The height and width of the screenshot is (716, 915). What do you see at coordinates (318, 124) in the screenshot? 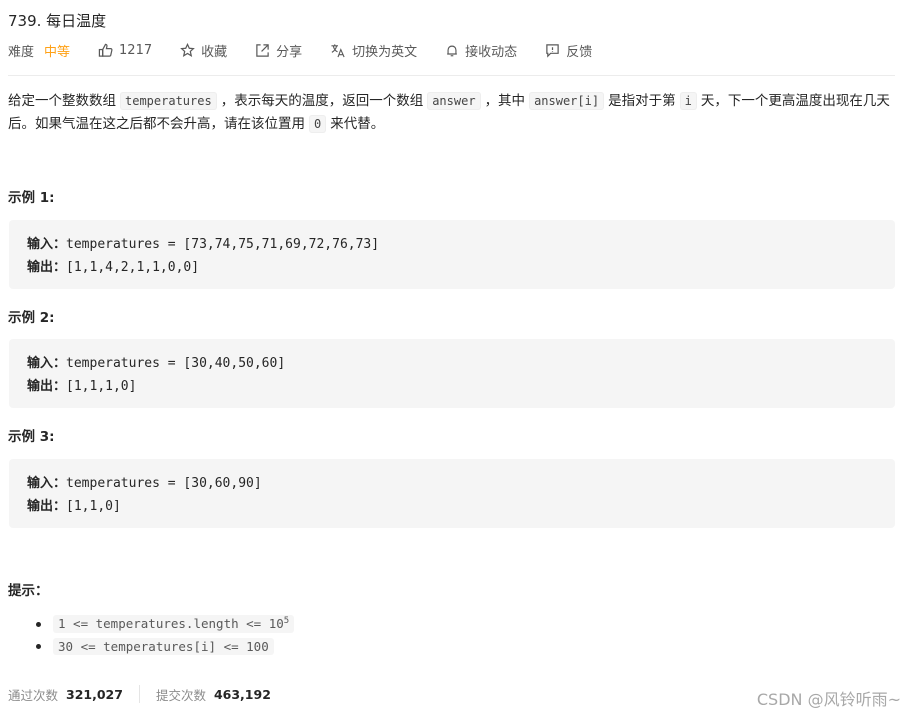
I see `inline-code: 0` at bounding box center [318, 124].